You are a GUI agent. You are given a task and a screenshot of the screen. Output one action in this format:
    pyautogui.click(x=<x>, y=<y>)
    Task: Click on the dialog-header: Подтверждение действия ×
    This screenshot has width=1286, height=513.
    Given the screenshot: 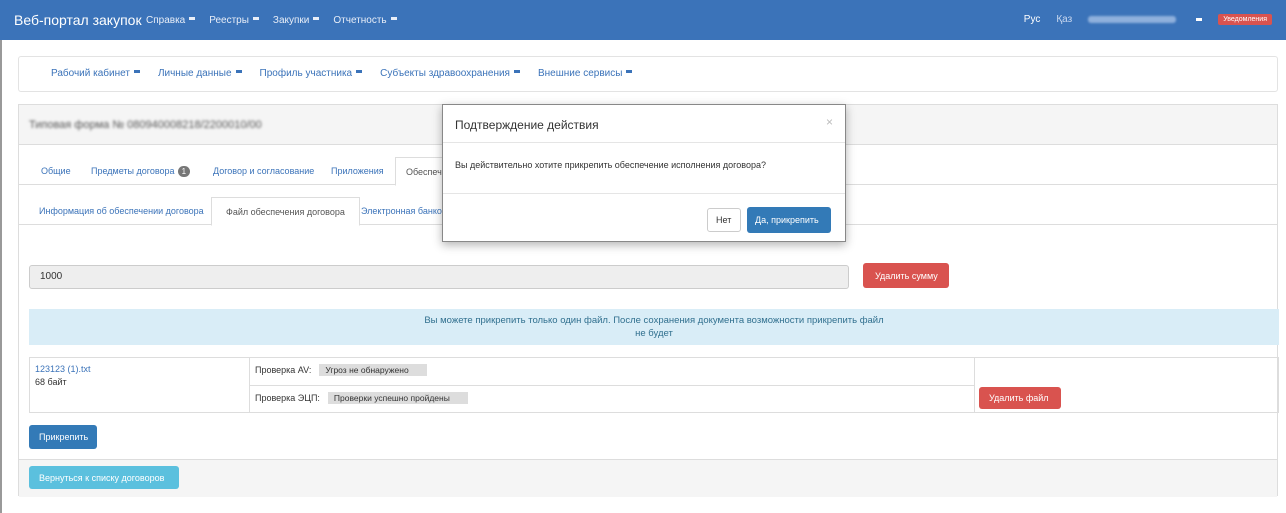 What is the action you would take?
    pyautogui.click(x=644, y=124)
    